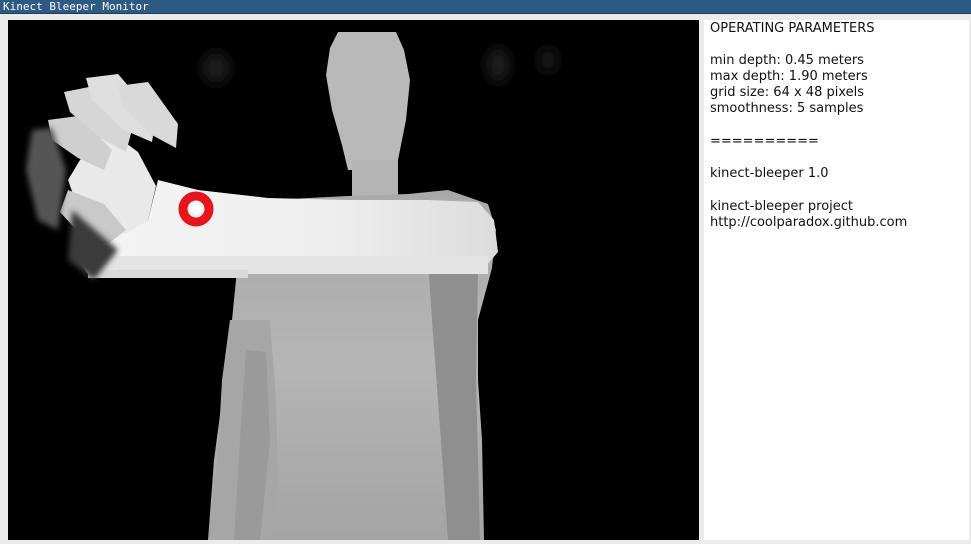 Image resolution: width=971 pixels, height=544 pixels. Describe the element at coordinates (792, 28) in the screenshot. I see `parameters-heading: OPERATING PARAMETERS` at that location.